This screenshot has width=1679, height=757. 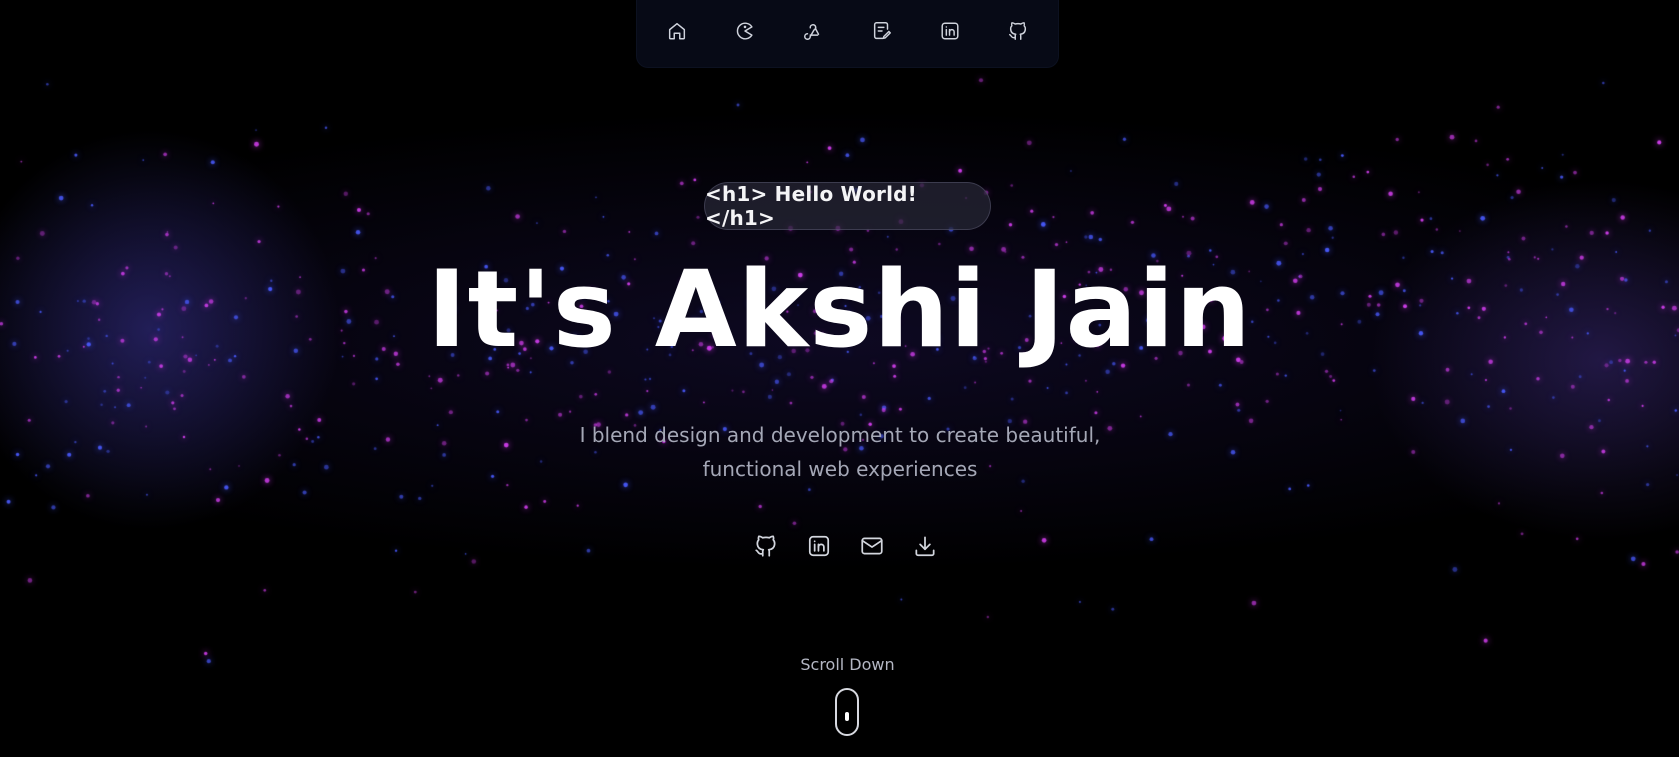 I want to click on hero-title: It's Akshi Jain, so click(x=839, y=309).